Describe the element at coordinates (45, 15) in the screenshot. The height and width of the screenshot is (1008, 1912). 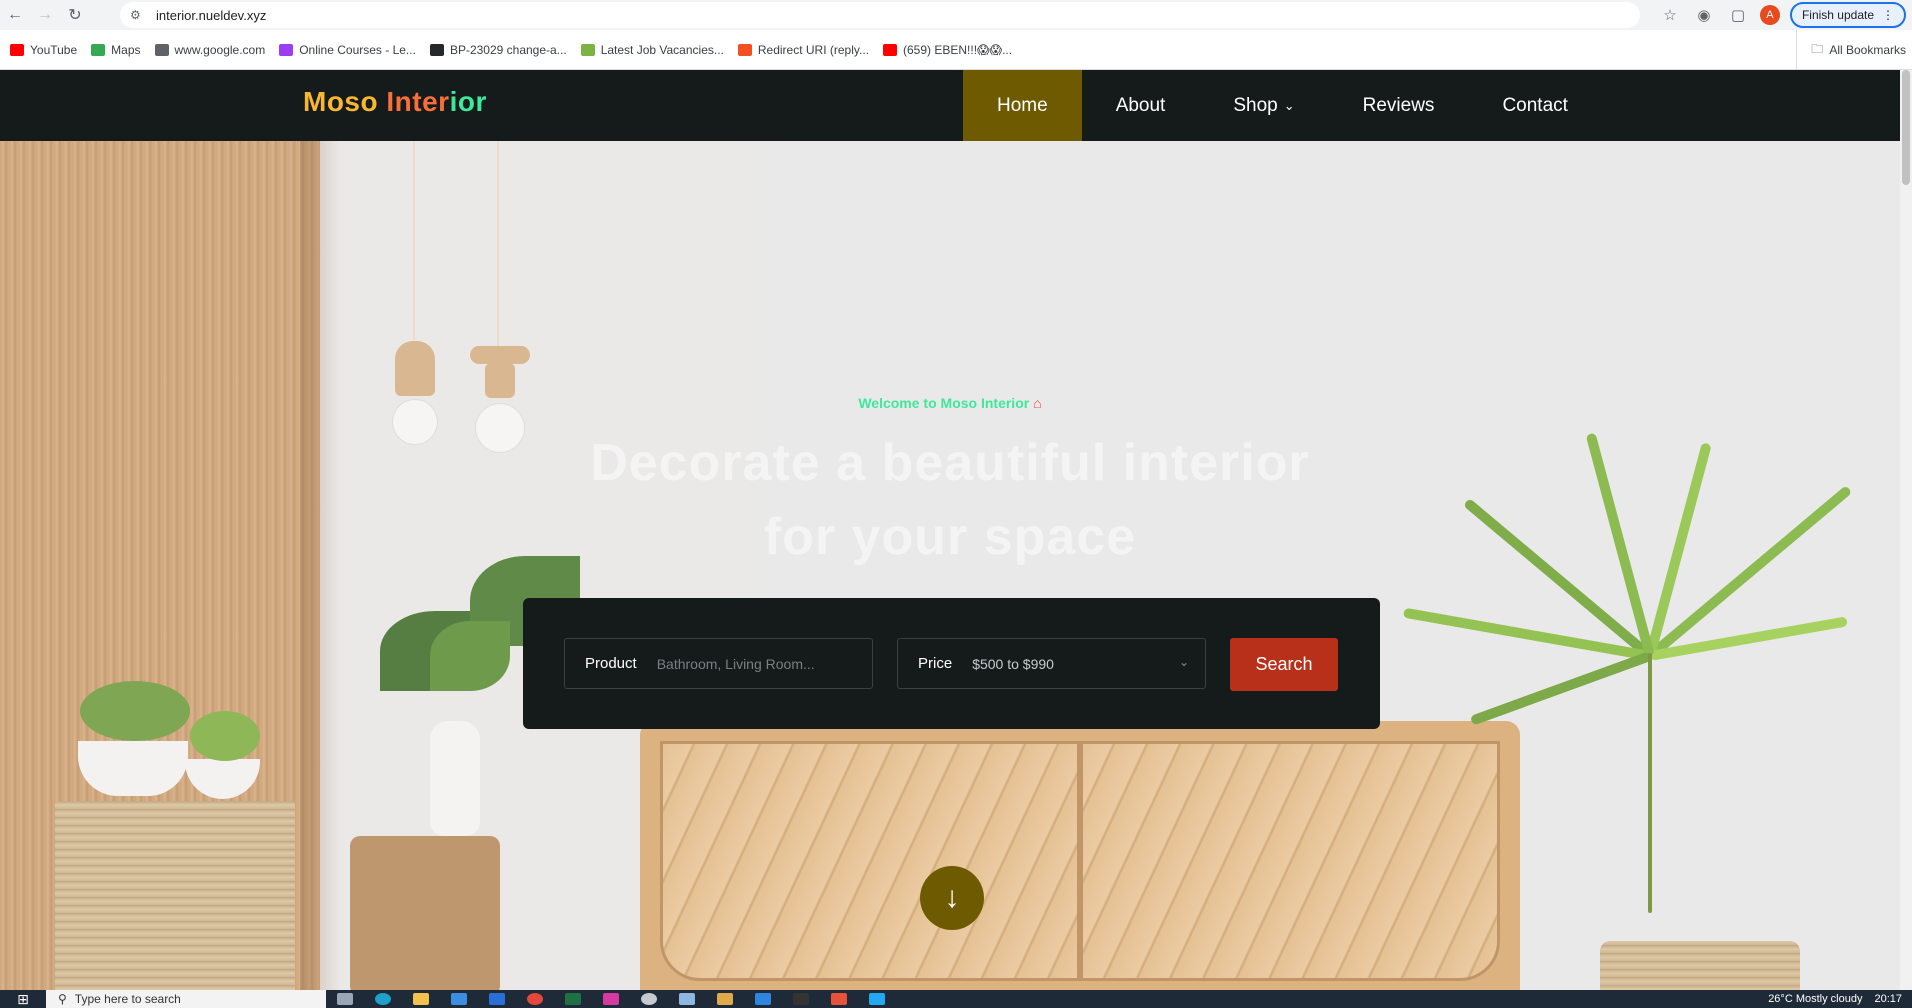
I see `forward-icon: →` at that location.